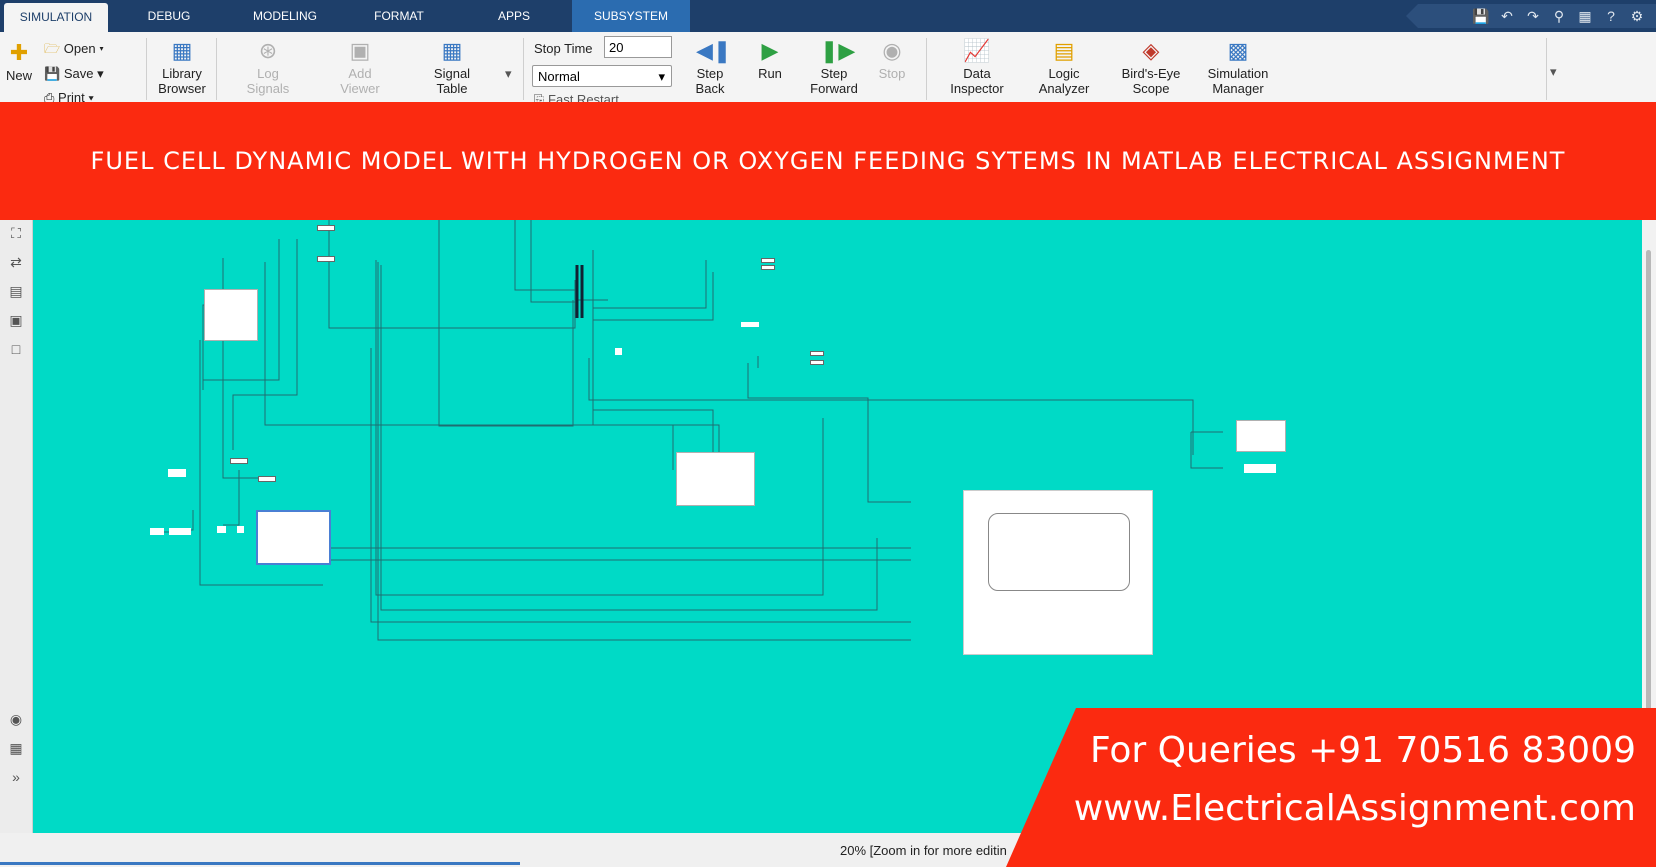 This screenshot has height=867, width=1656. I want to click on scope-block, so click(1058, 572).